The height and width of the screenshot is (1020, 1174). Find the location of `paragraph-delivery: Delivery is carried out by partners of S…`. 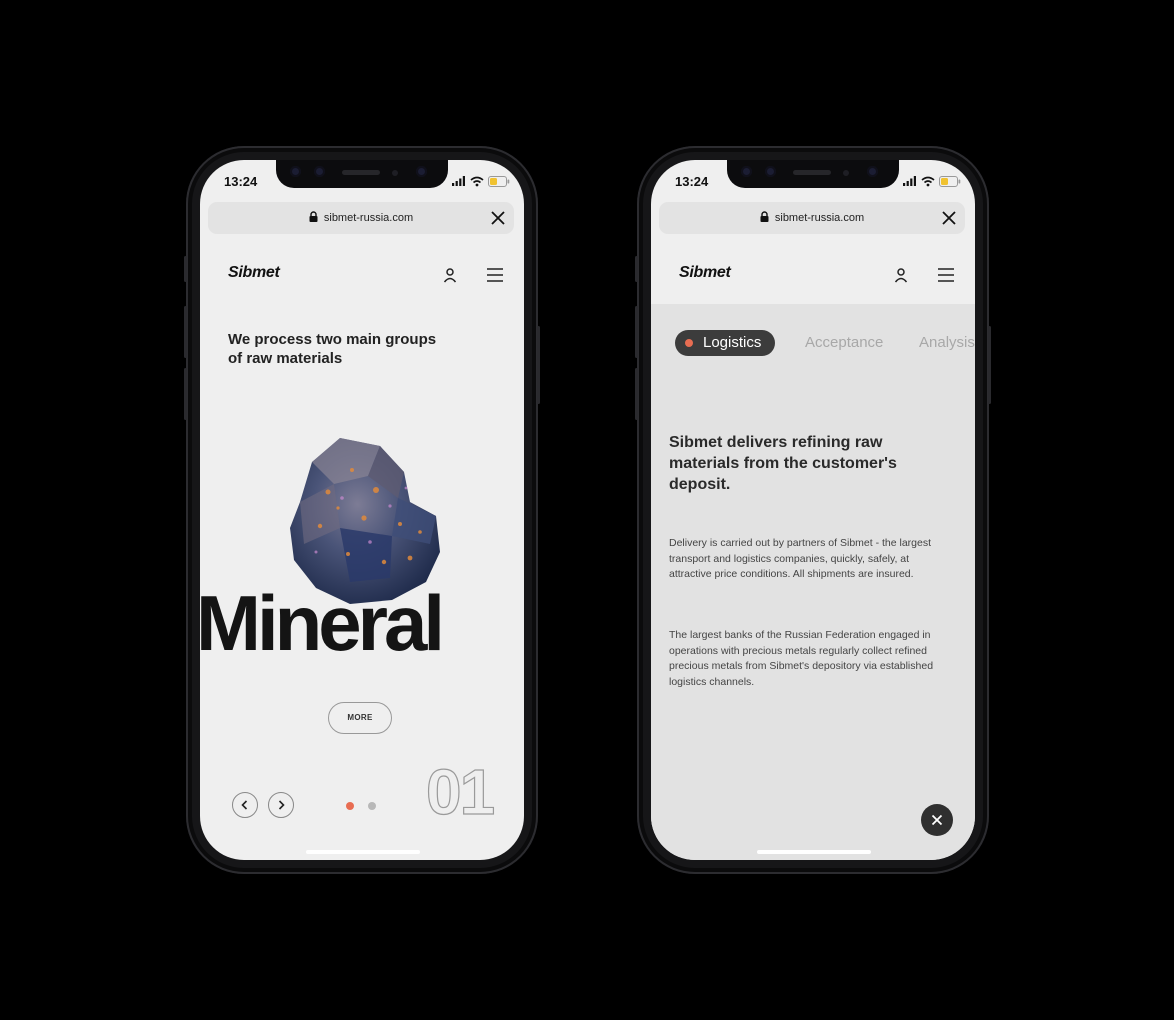

paragraph-delivery: Delivery is carried out by partners of S… is located at coordinates (800, 558).